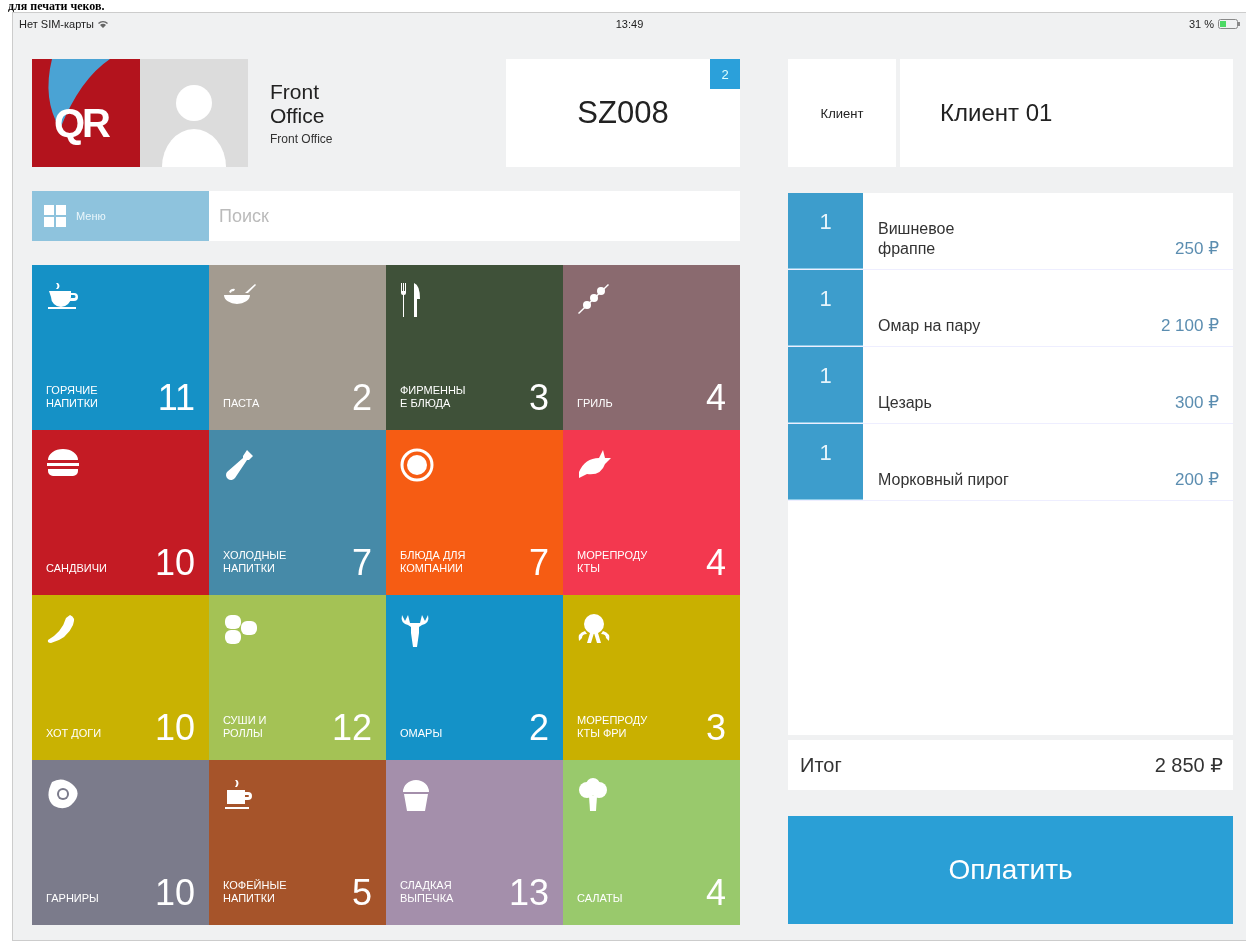 The width and height of the screenshot is (1246, 941). What do you see at coordinates (1197, 479) in the screenshot?
I see `item-price: 200 ₽` at bounding box center [1197, 479].